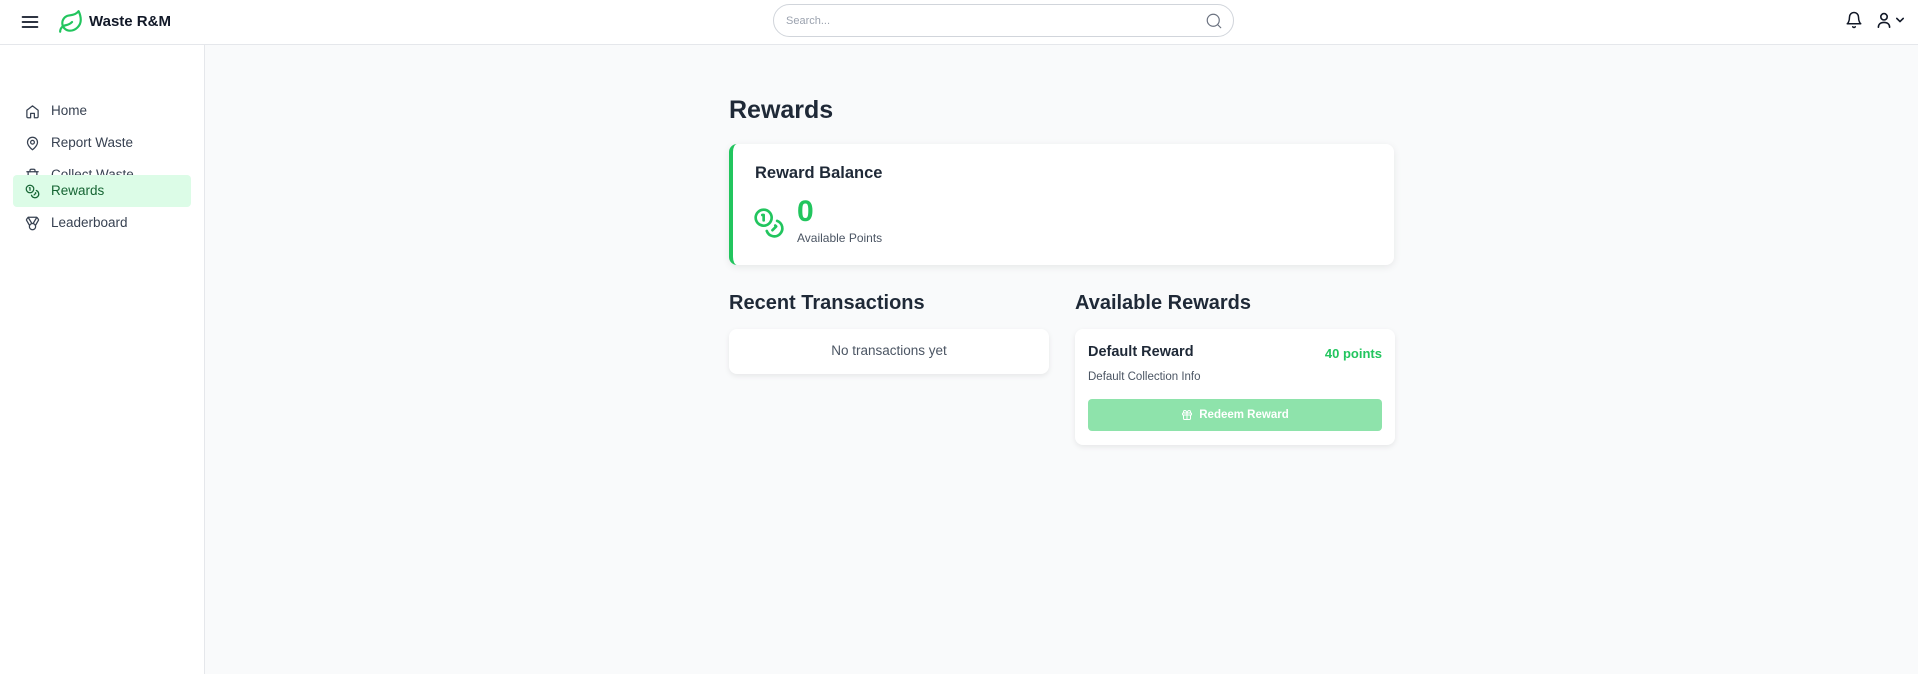 The image size is (1918, 674). I want to click on leaf-icon, so click(70, 21).